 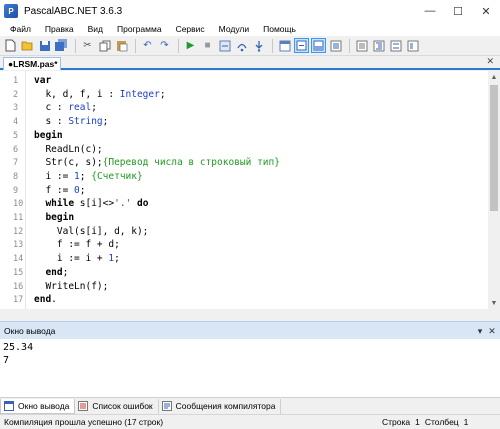 What do you see at coordinates (441, 422) in the screenshot?
I see `column-label: Столбец` at bounding box center [441, 422].